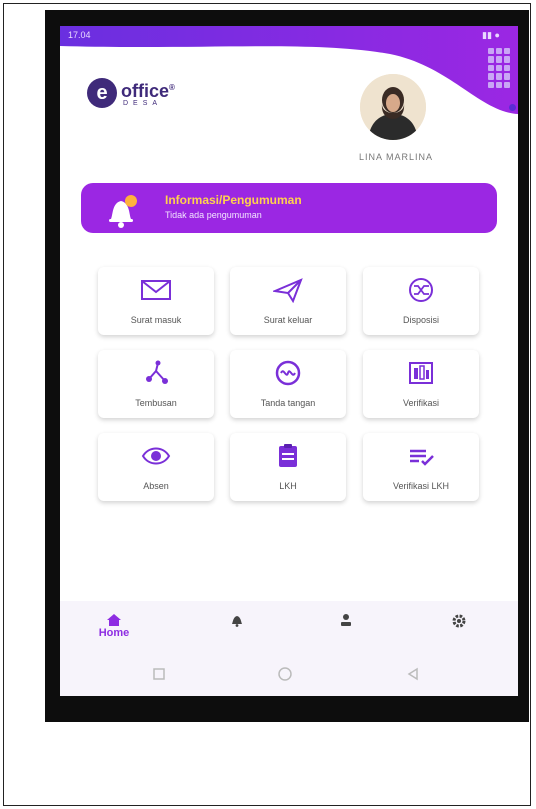 This screenshot has height=809, width=536. I want to click on menu-label: Verifikasi, so click(420, 403).